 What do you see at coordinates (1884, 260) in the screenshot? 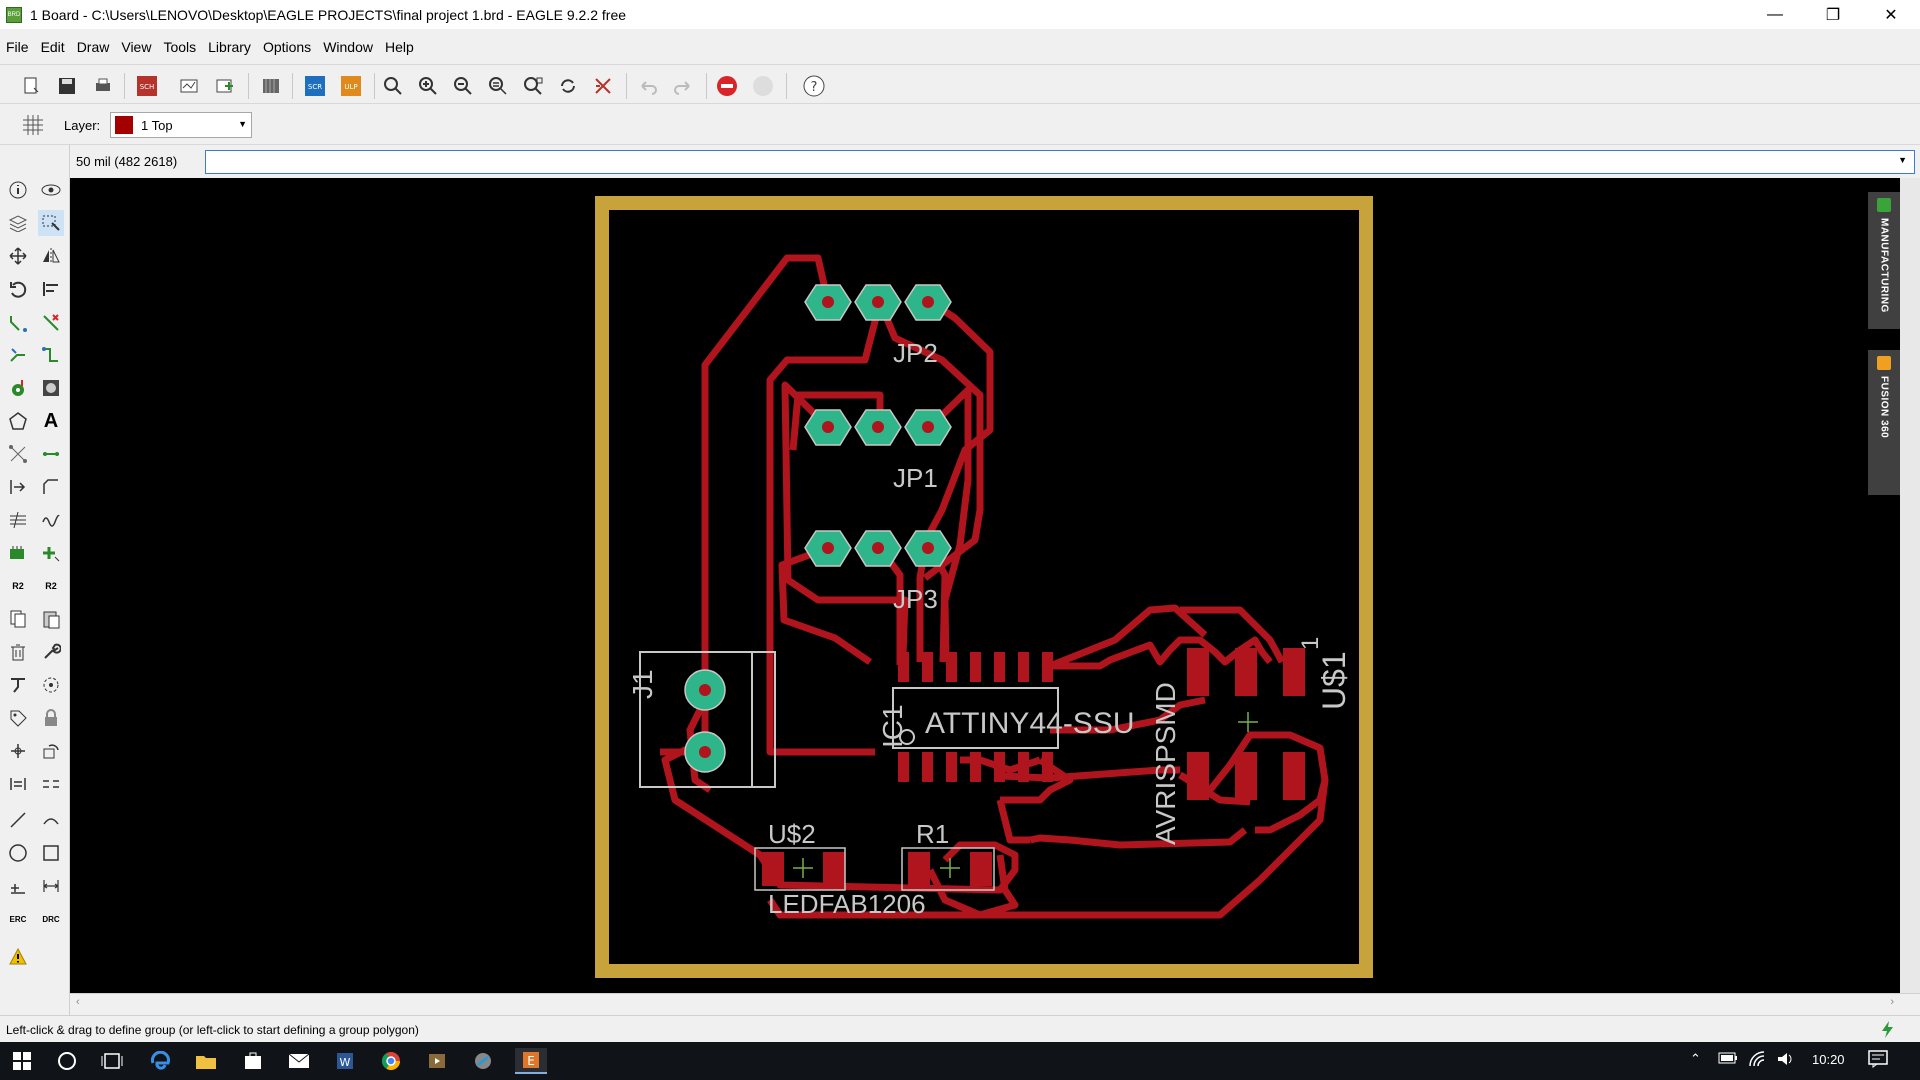
I see `manufacturing-tab: MANUFACTURING` at bounding box center [1884, 260].